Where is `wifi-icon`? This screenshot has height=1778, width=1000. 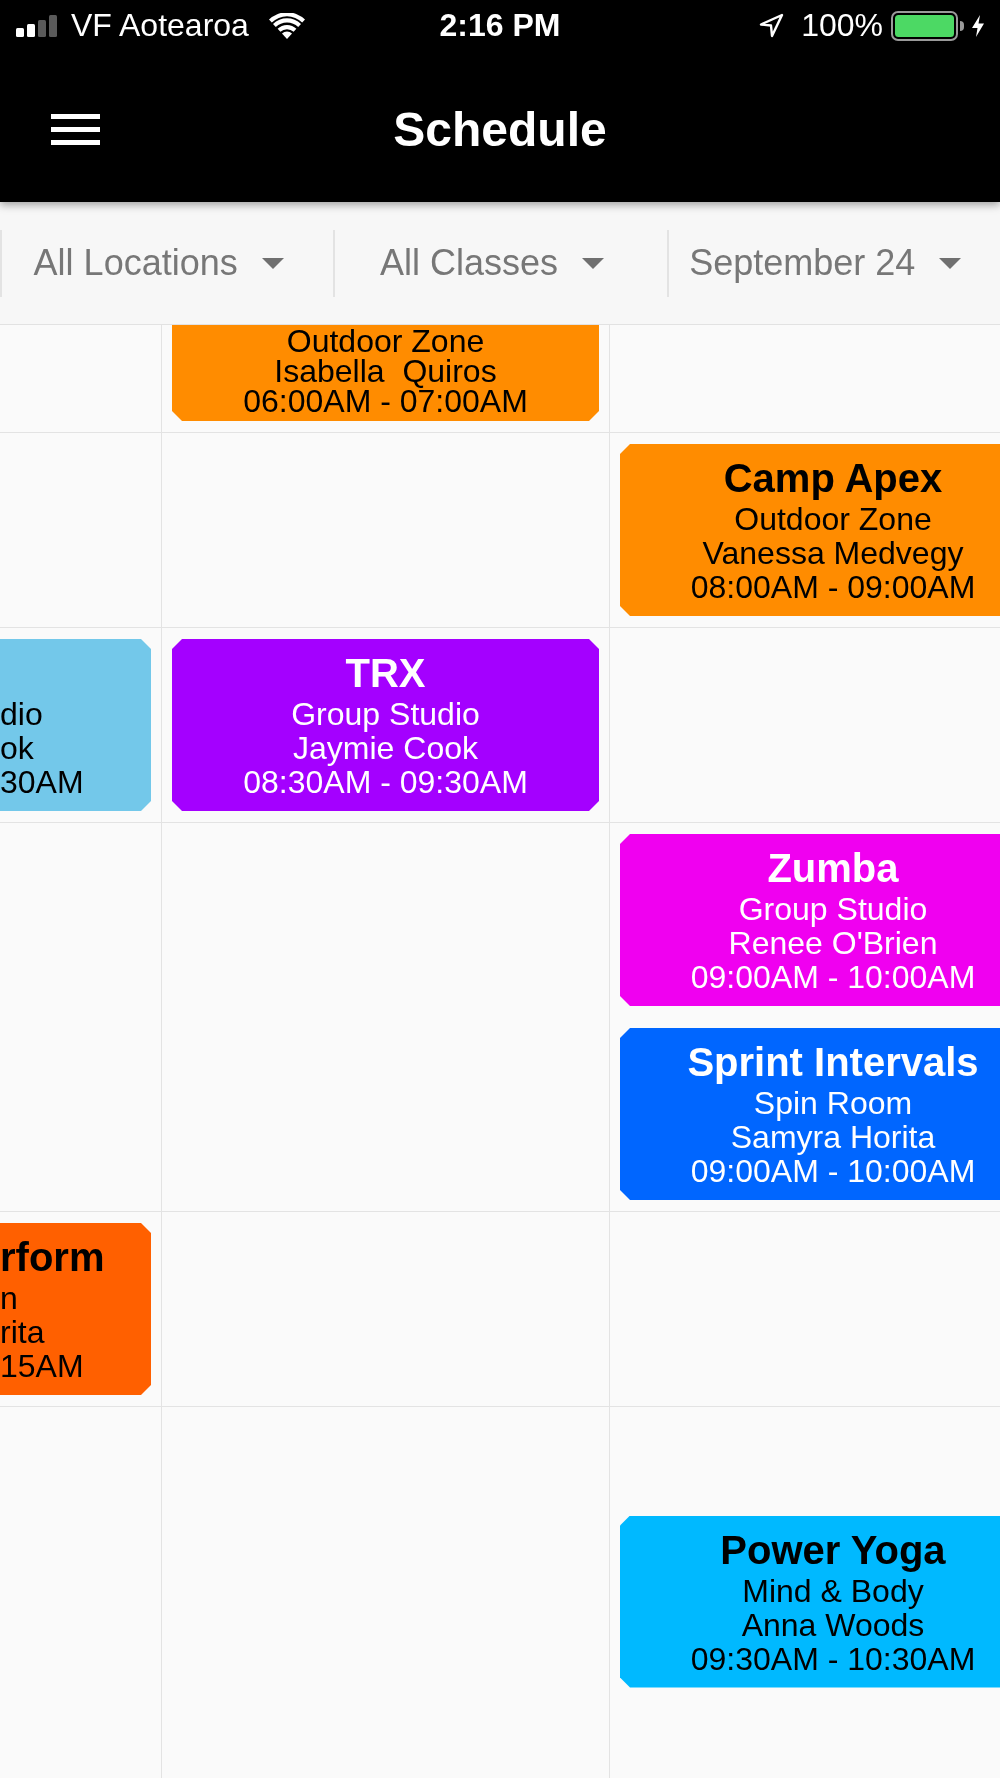 wifi-icon is located at coordinates (286, 25).